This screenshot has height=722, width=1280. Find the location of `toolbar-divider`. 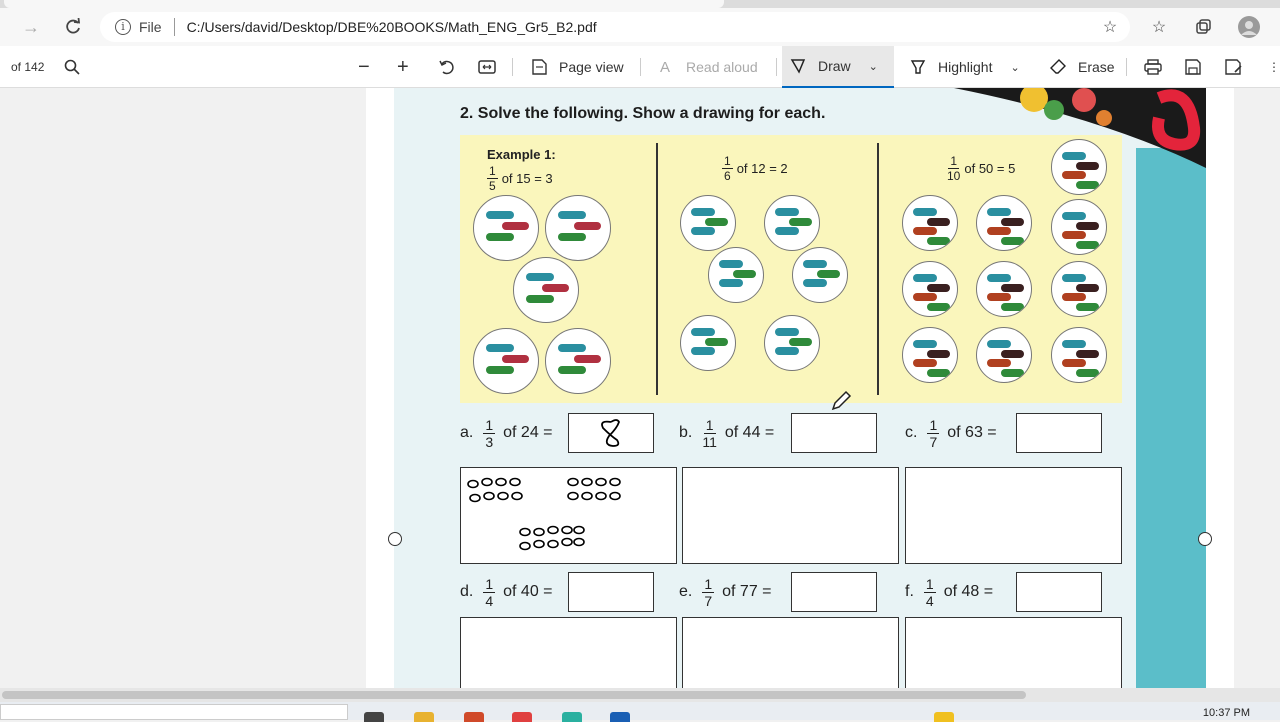

toolbar-divider is located at coordinates (640, 67).